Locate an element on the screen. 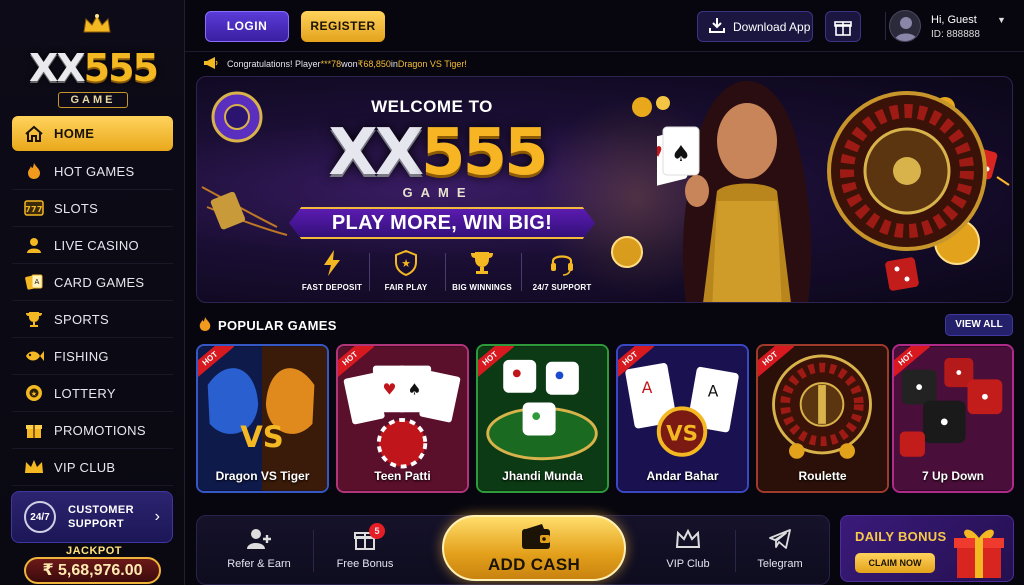  sidebar-item-card-games: A CARD GAMES is located at coordinates (92, 282).